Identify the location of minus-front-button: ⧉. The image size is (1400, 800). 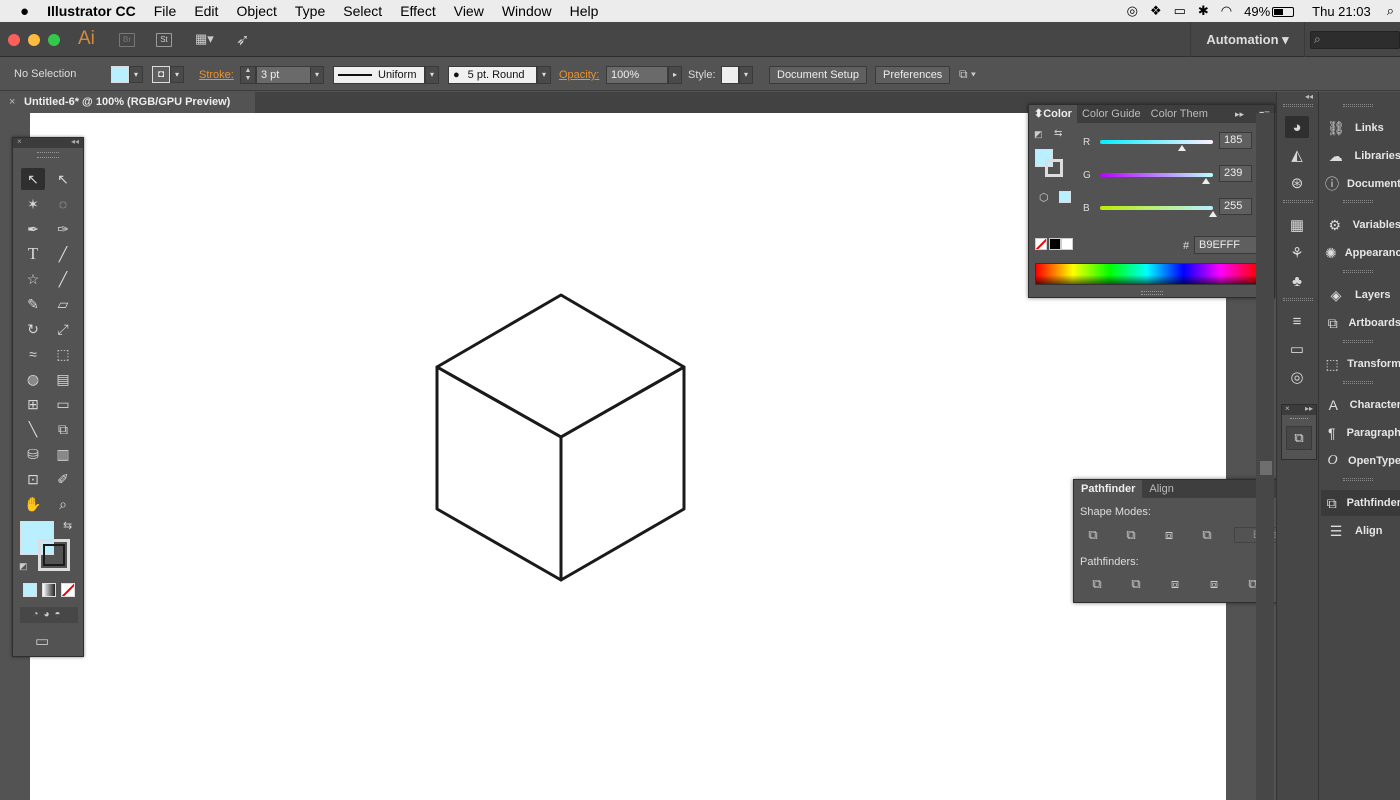
(1131, 535).